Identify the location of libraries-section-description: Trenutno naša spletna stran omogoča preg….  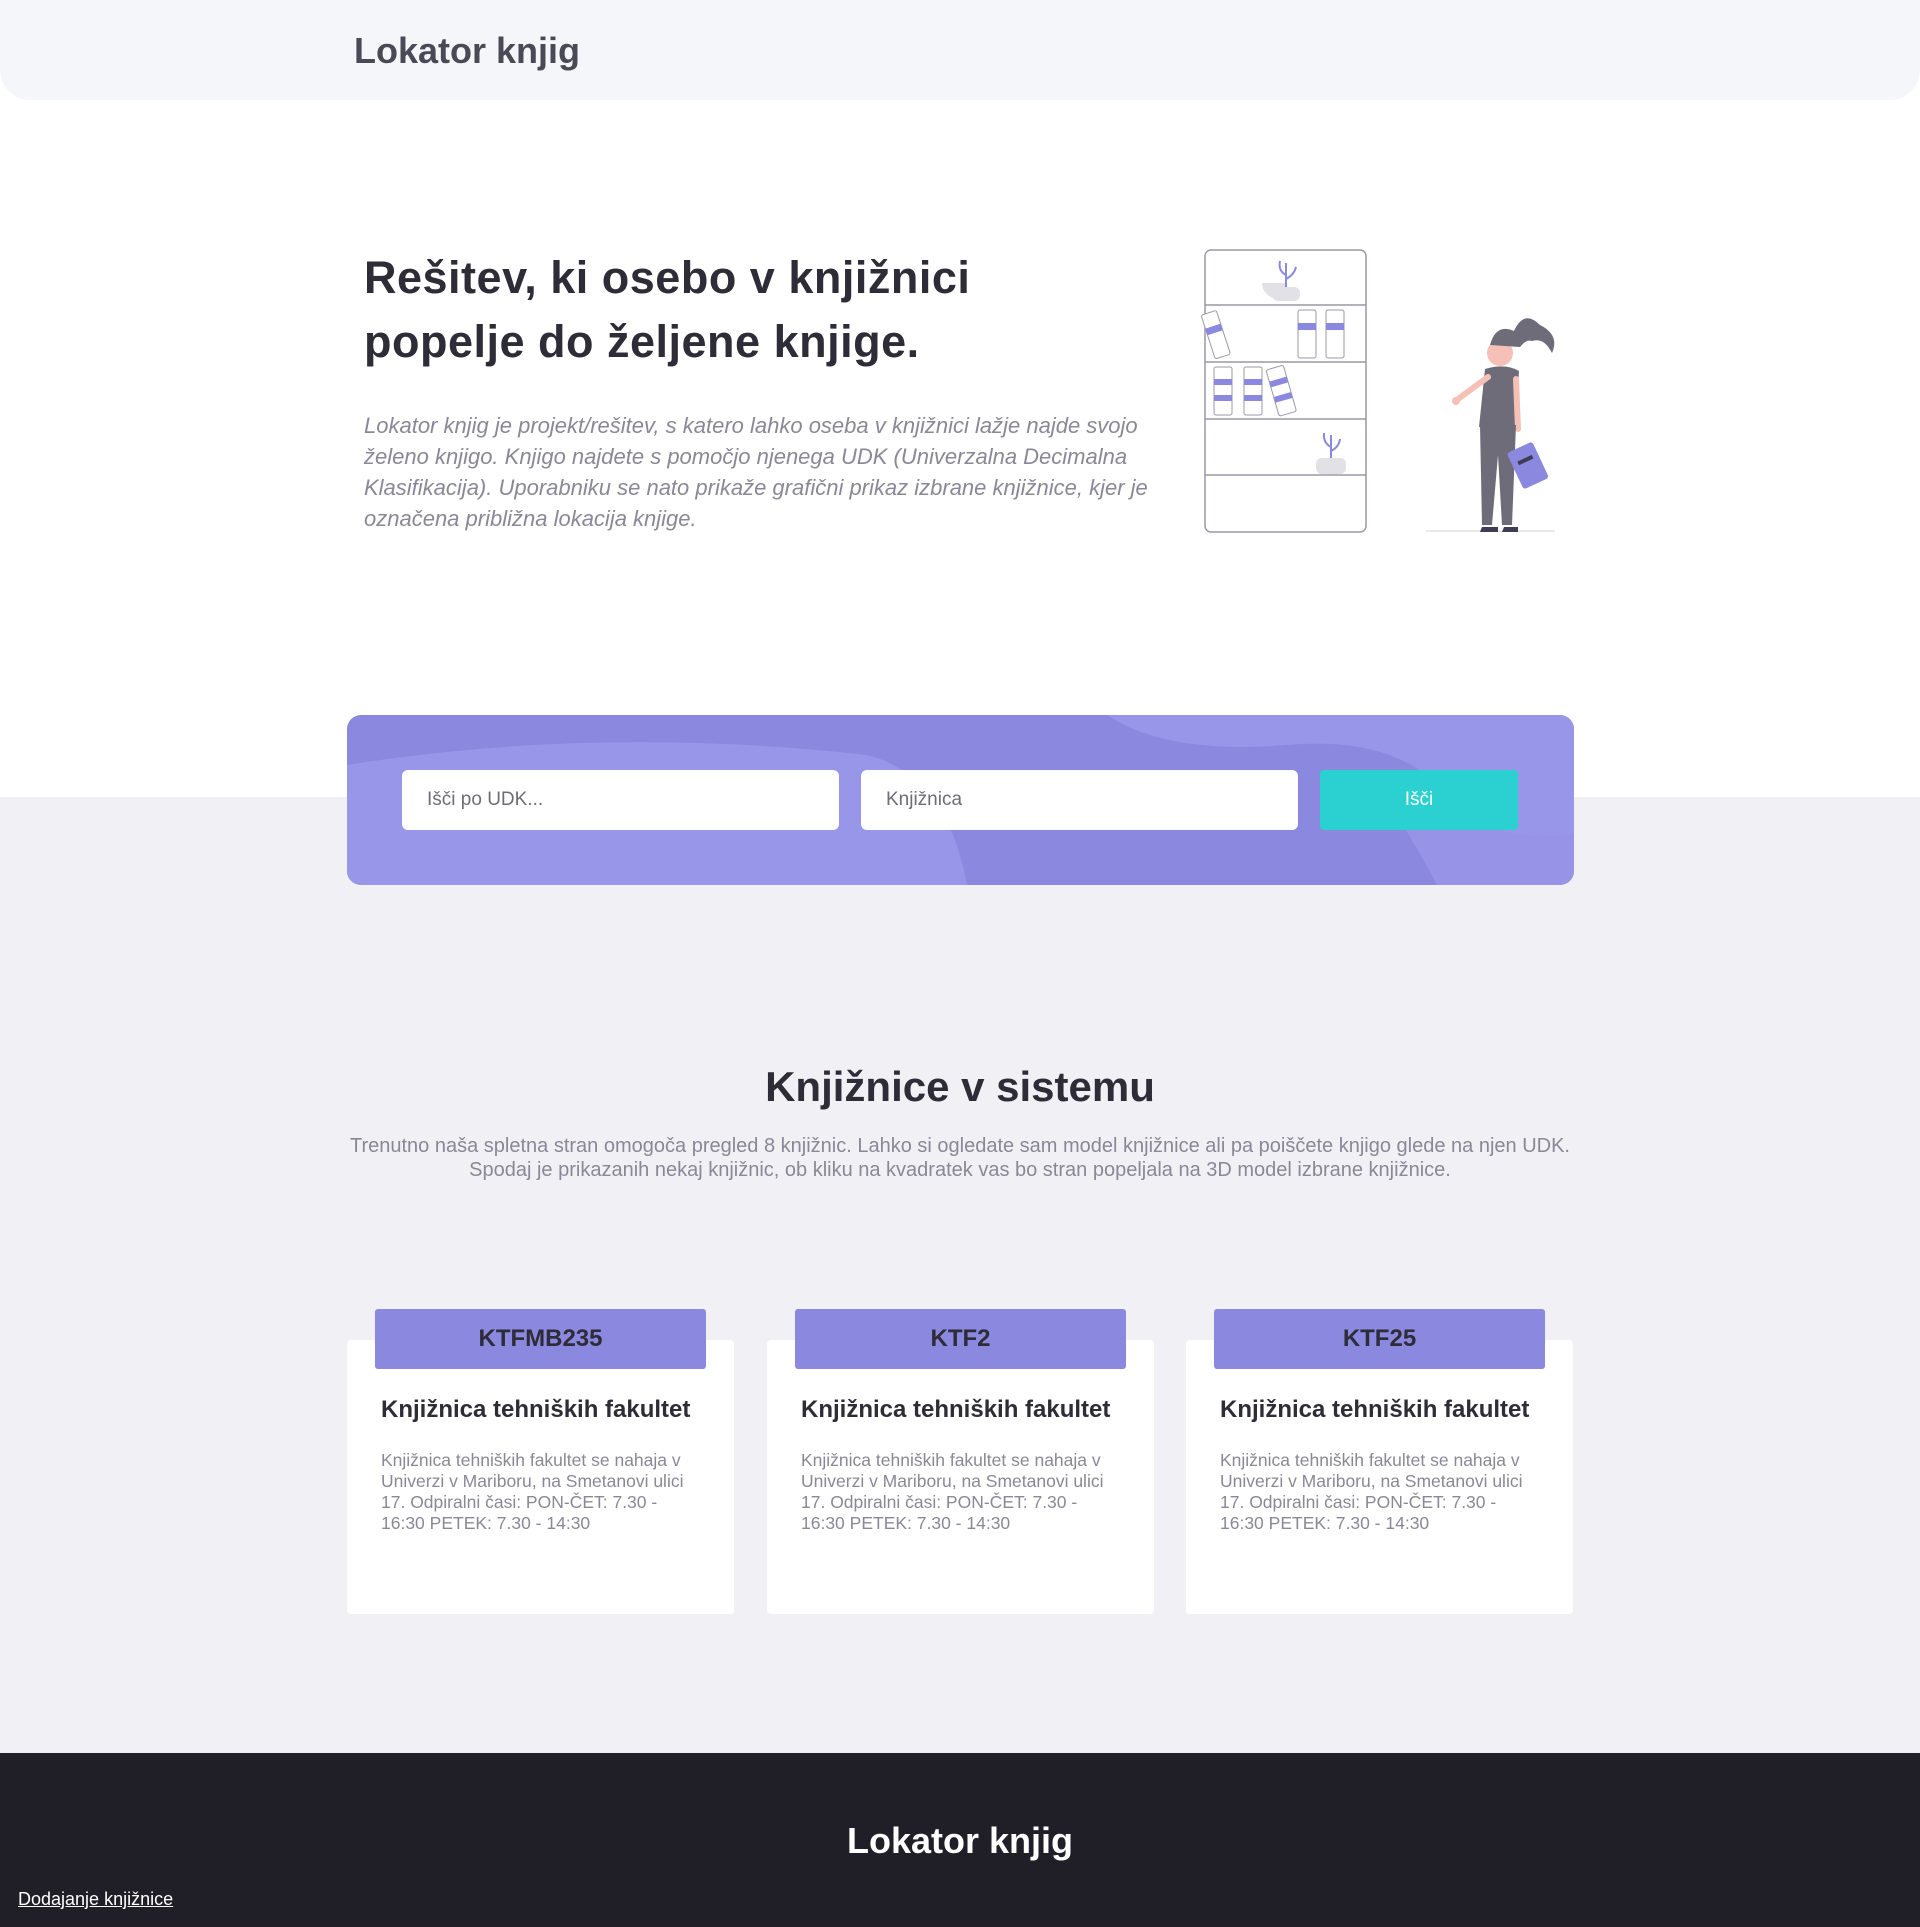
(960, 1158).